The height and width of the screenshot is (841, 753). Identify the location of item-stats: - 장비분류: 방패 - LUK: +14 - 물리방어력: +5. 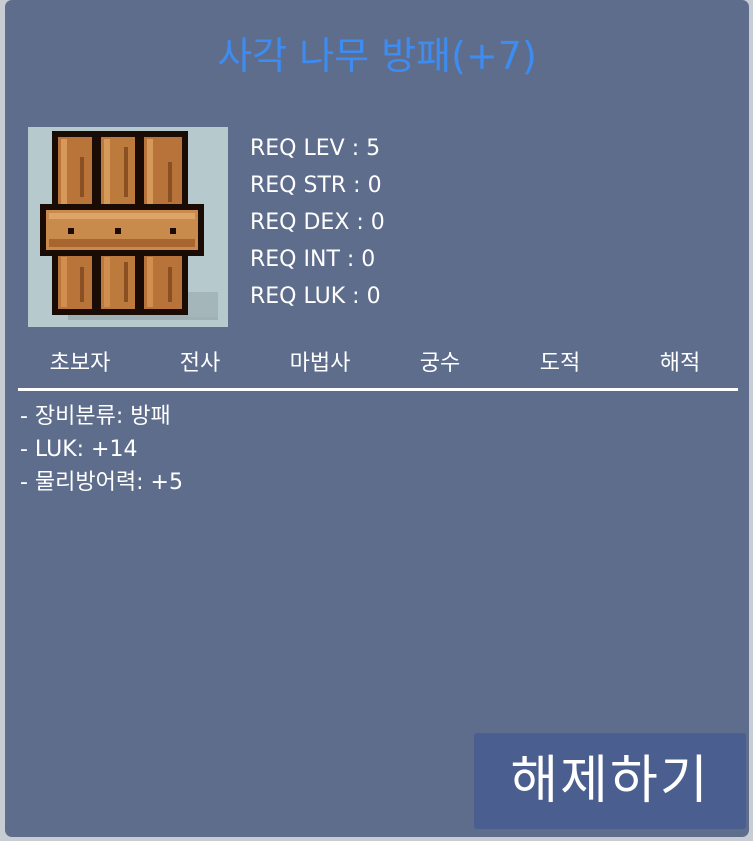
(101, 449).